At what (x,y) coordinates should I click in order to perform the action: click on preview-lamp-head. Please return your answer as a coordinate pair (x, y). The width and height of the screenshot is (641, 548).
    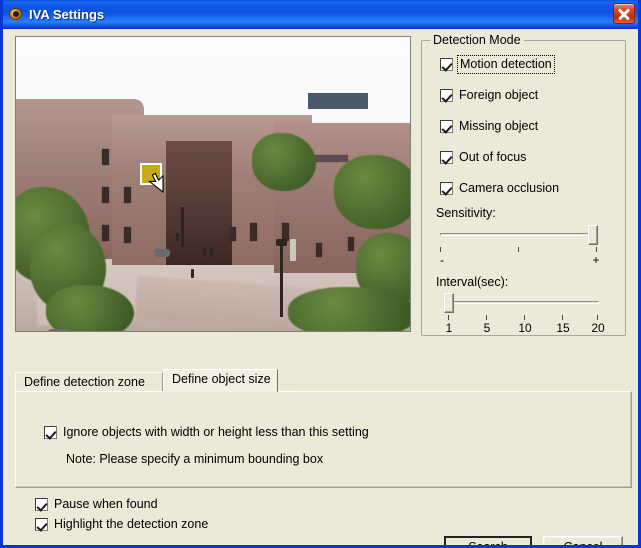
    Looking at the image, I should click on (281, 242).